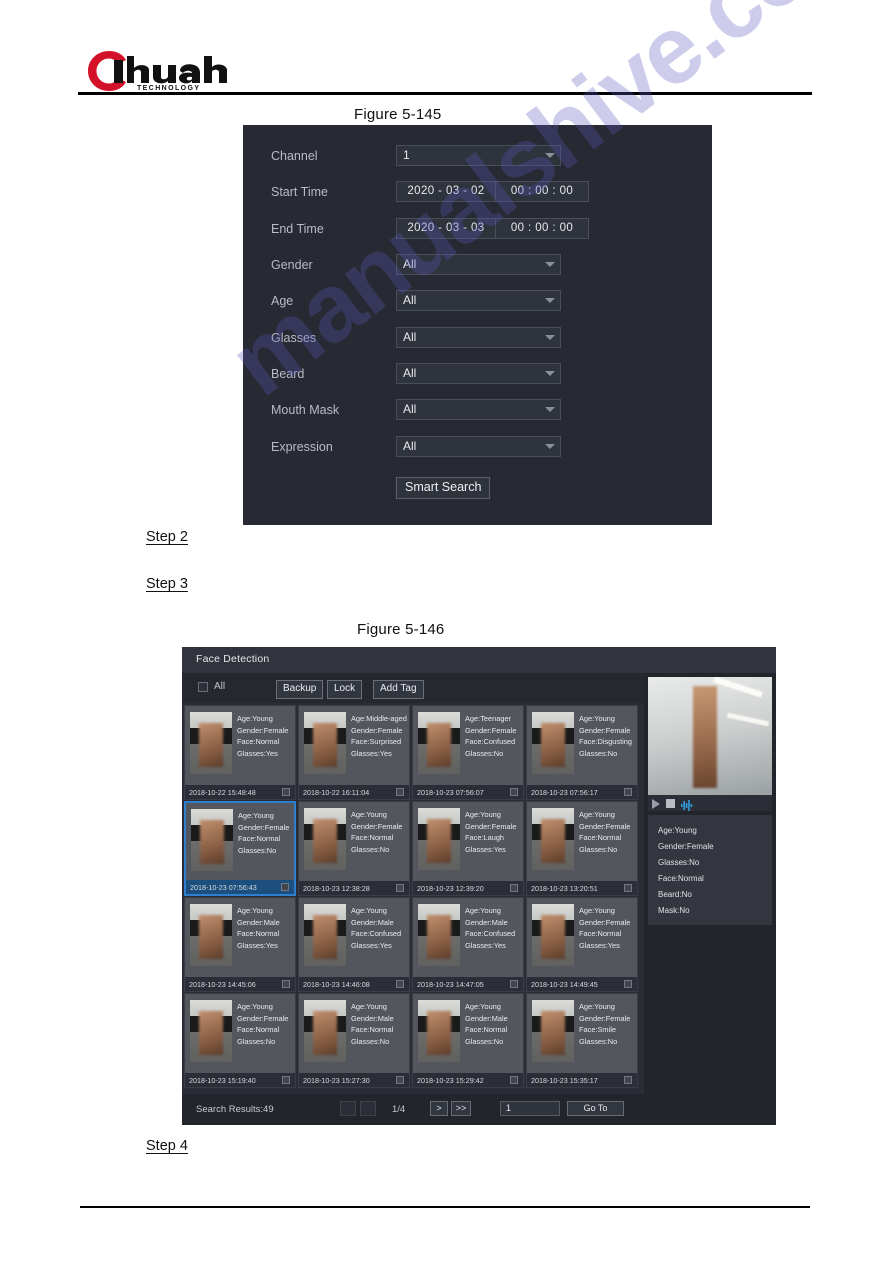 This screenshot has height=1263, width=893. What do you see at coordinates (595, 1108) in the screenshot?
I see `go-to-button: Go To` at bounding box center [595, 1108].